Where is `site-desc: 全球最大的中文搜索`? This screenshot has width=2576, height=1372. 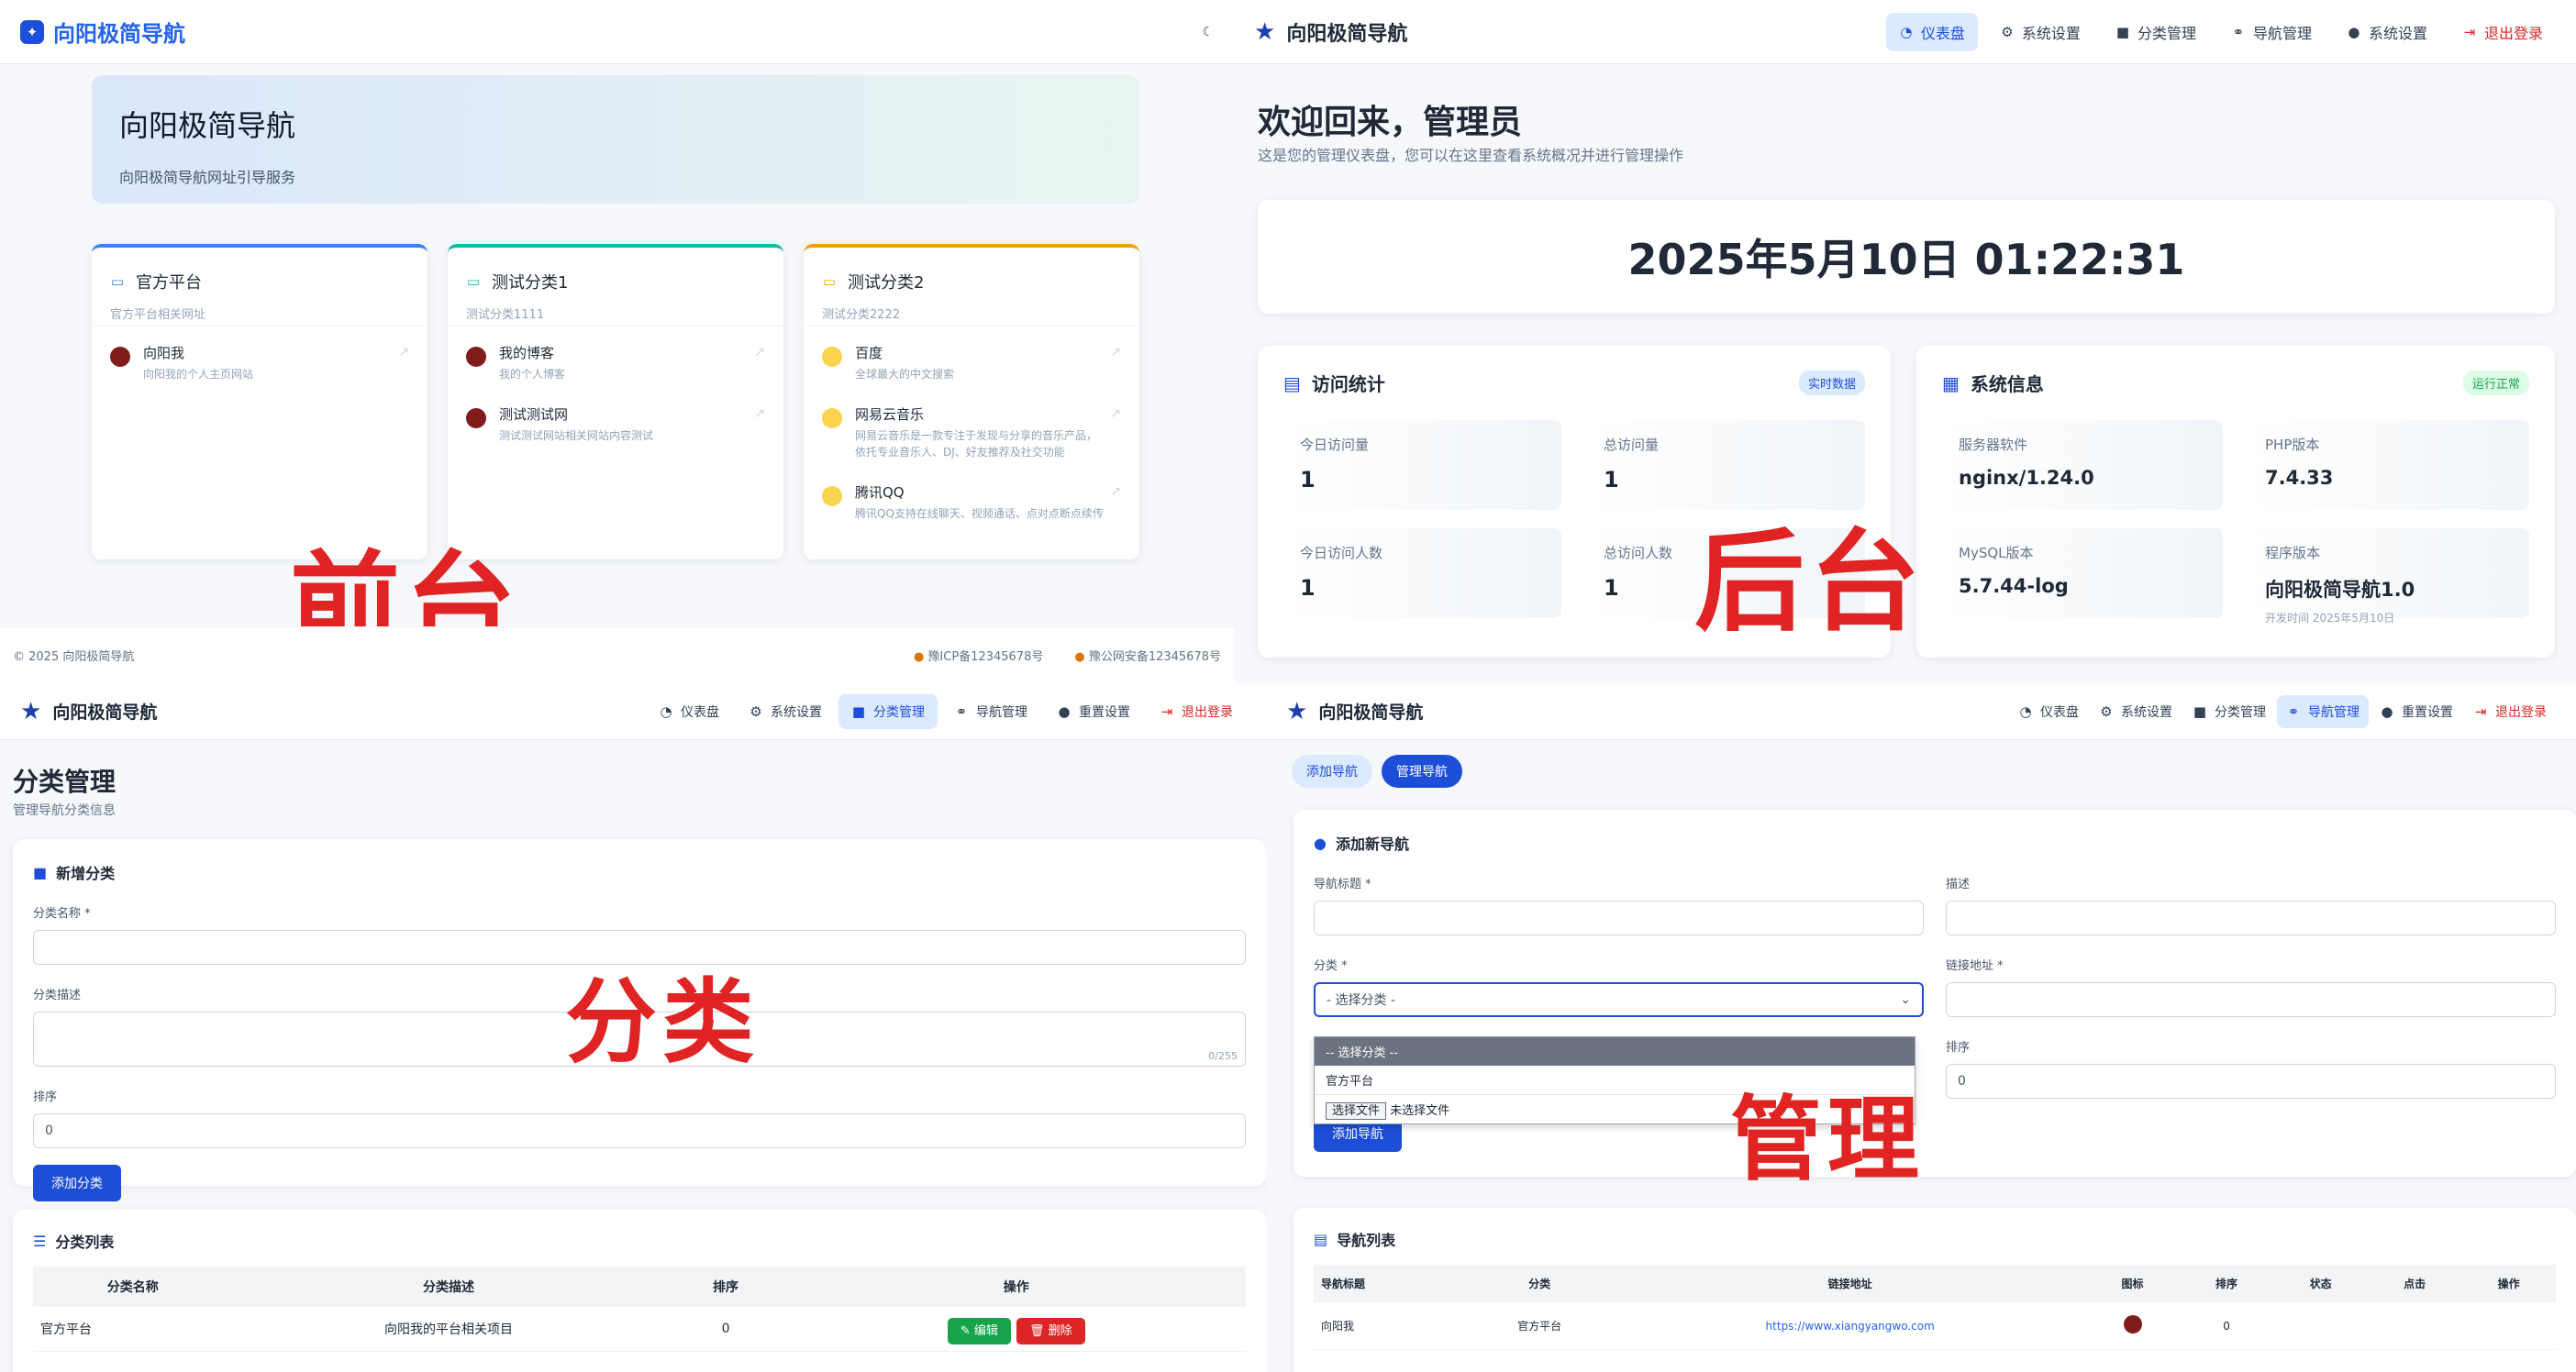
site-desc: 全球最大的中文搜索 is located at coordinates (905, 374).